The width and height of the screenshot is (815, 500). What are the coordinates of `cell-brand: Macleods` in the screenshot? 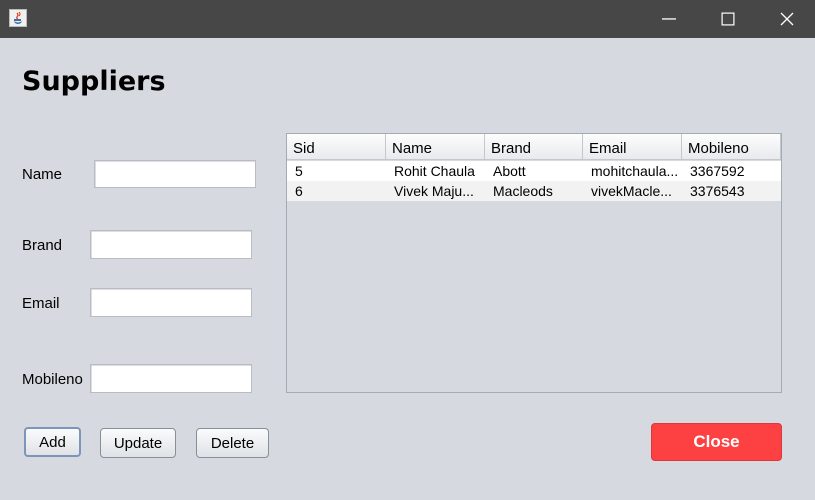 It's located at (523, 191).